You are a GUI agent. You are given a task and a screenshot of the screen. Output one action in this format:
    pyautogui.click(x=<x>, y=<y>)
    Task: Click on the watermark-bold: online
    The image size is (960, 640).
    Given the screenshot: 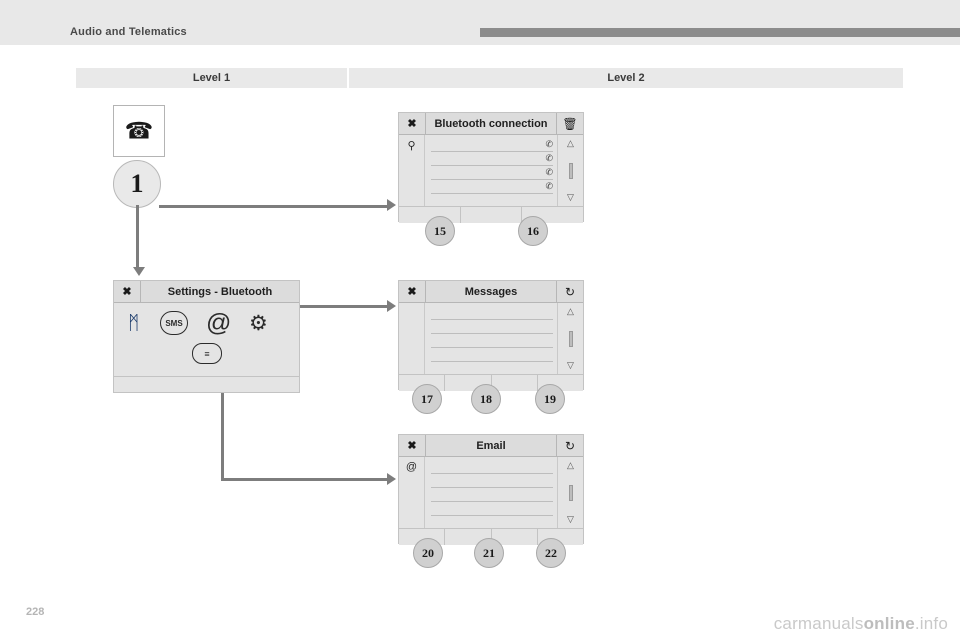 What is the action you would take?
    pyautogui.click(x=889, y=623)
    